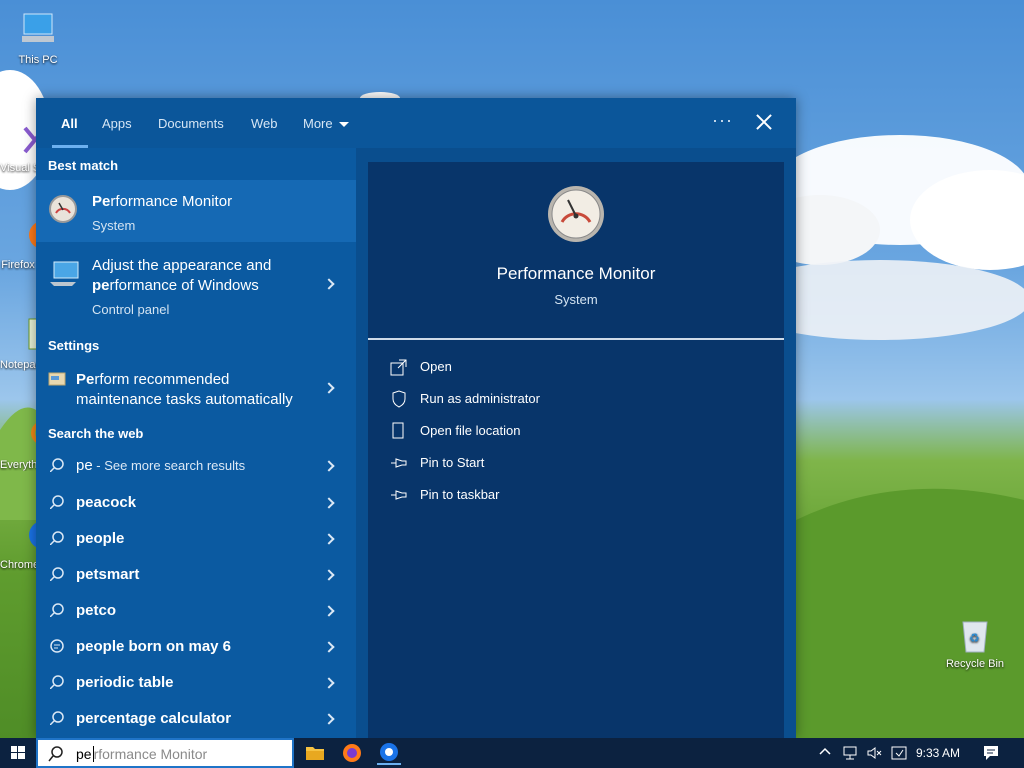 This screenshot has width=1024, height=768. Describe the element at coordinates (69, 123) in the screenshot. I see `tab-all: All` at that location.